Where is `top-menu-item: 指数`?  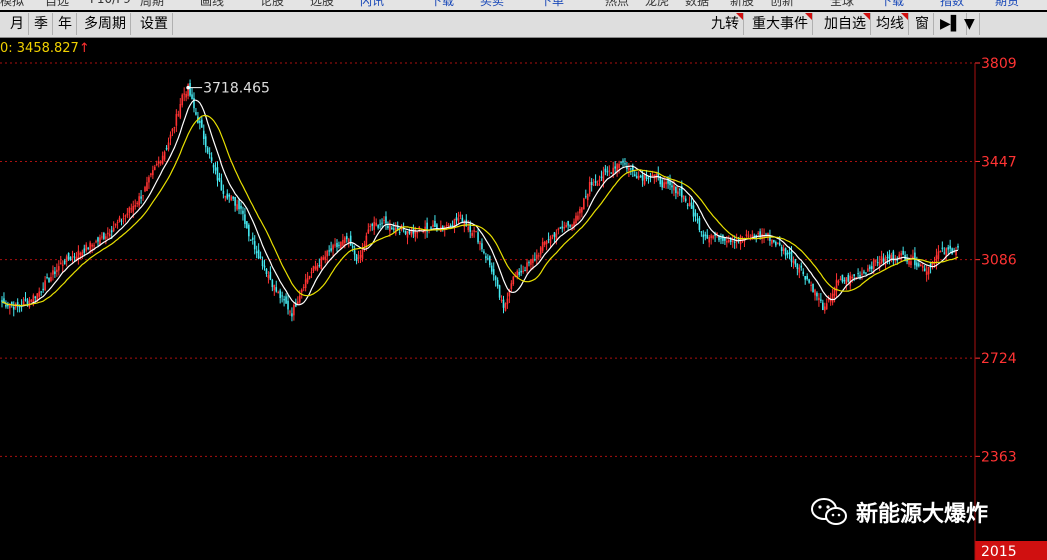 top-menu-item: 指数 is located at coordinates (952, 4).